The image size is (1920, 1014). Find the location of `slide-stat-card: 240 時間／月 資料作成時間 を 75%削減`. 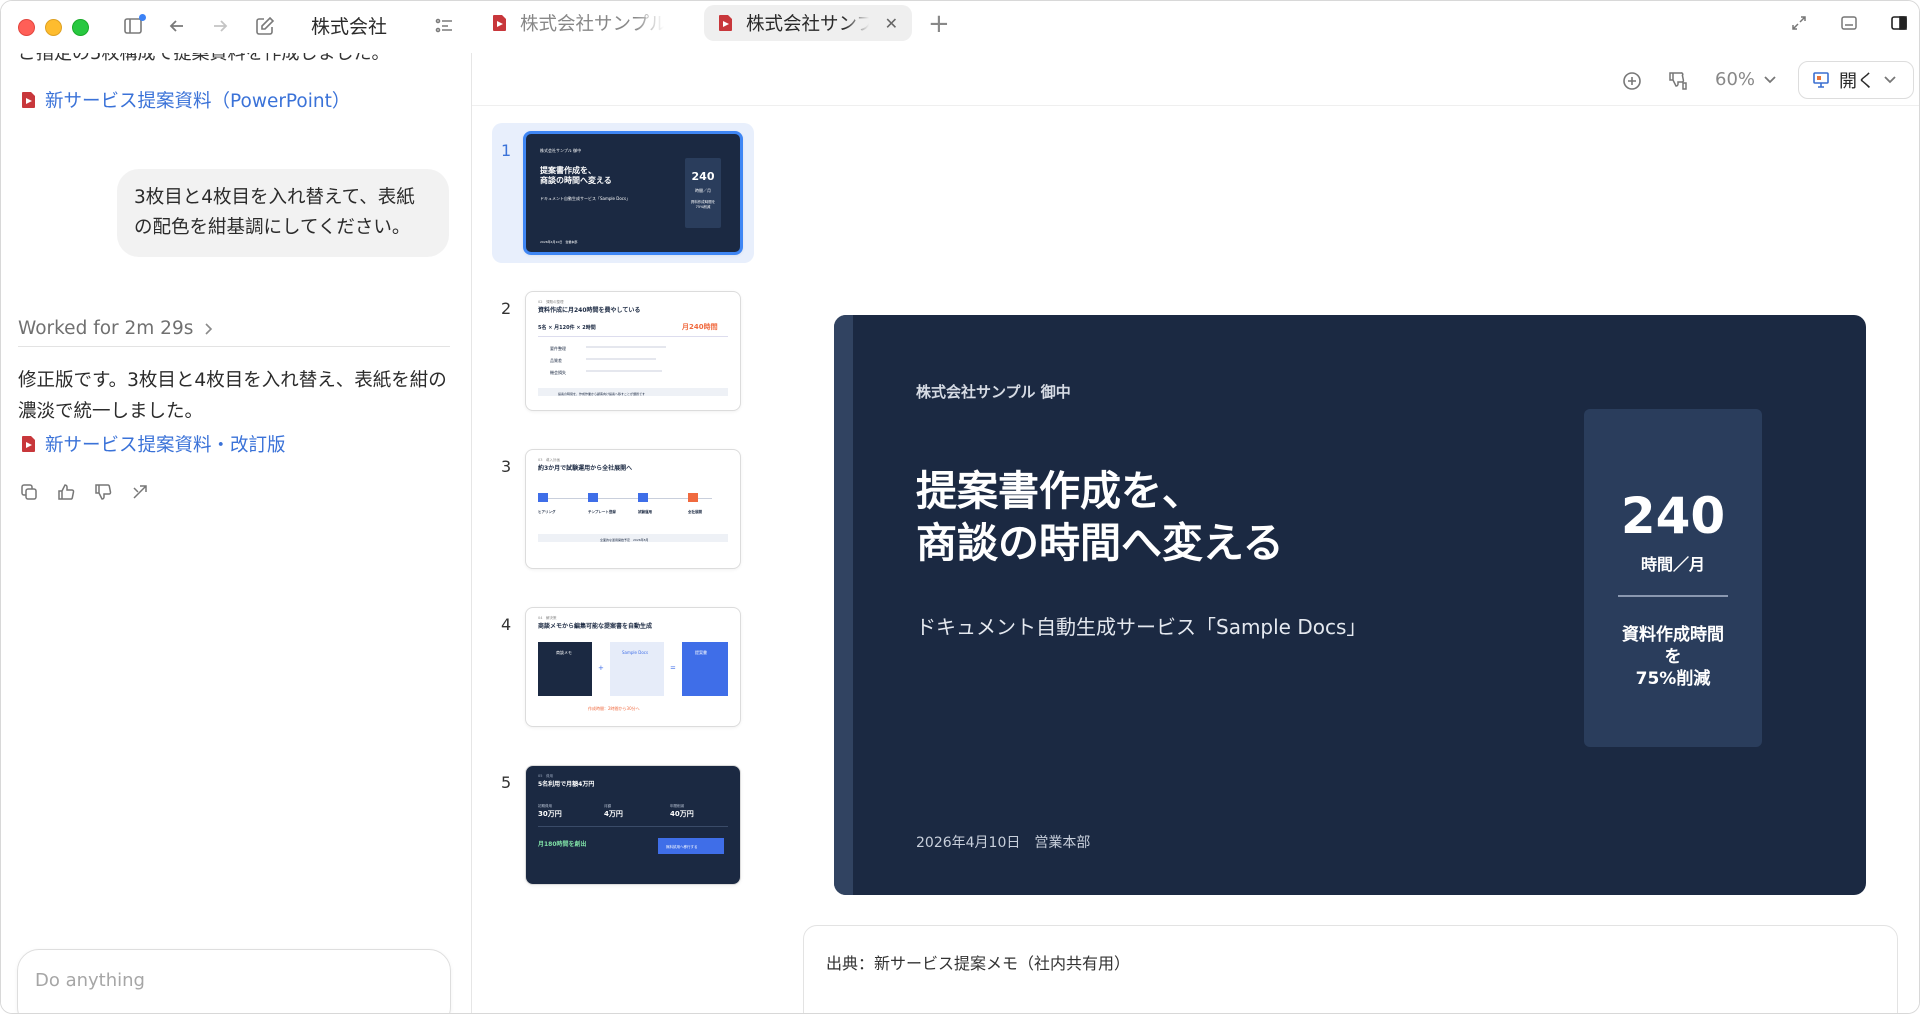

slide-stat-card: 240 時間／月 資料作成時間 を 75%削減 is located at coordinates (1673, 578).